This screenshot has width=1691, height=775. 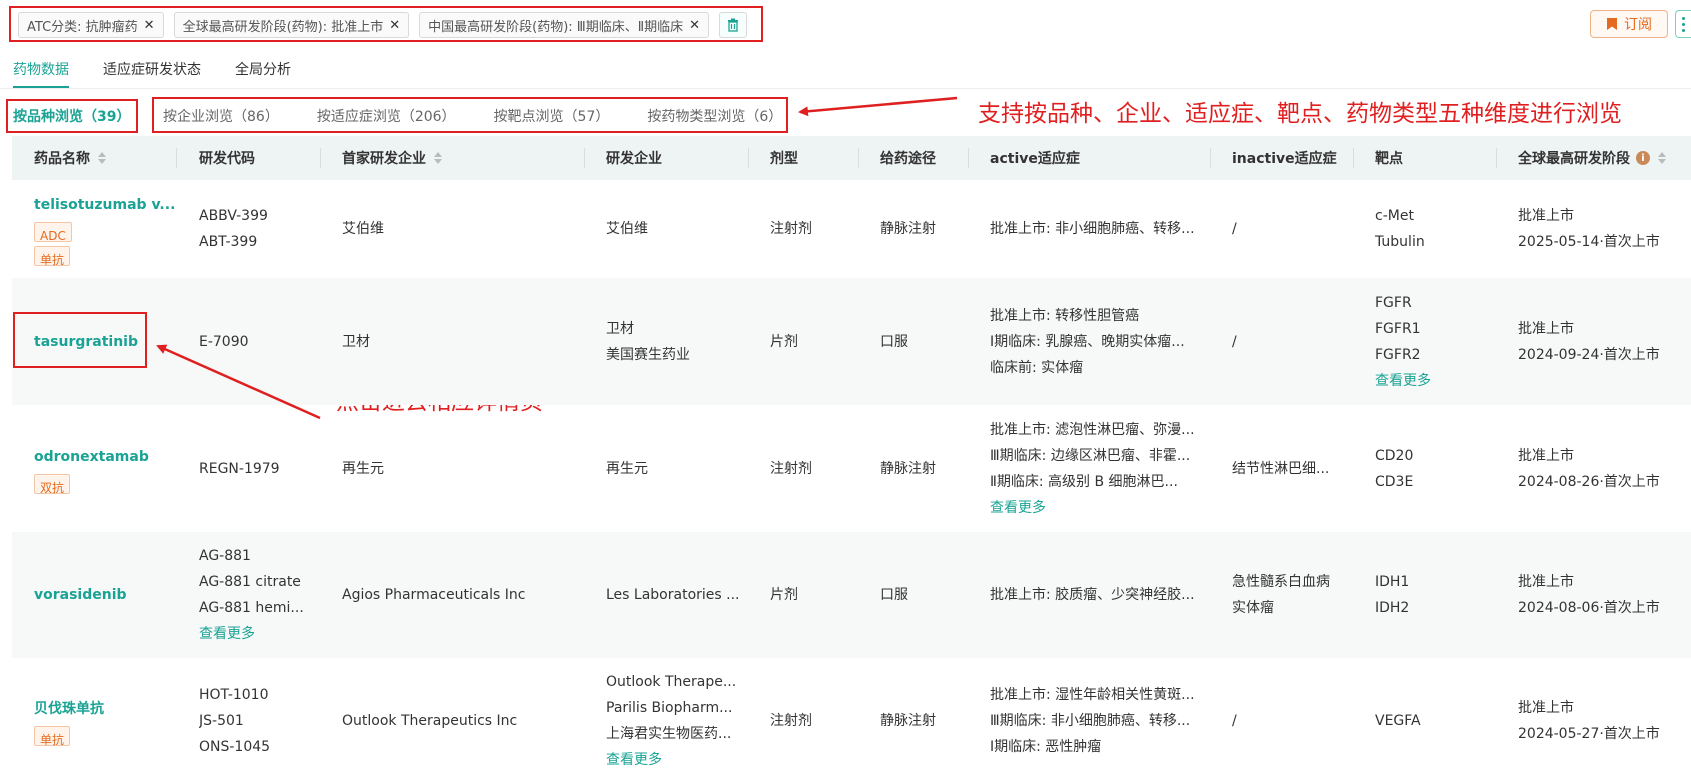 I want to click on arrow-to-drug, so click(x=238, y=382).